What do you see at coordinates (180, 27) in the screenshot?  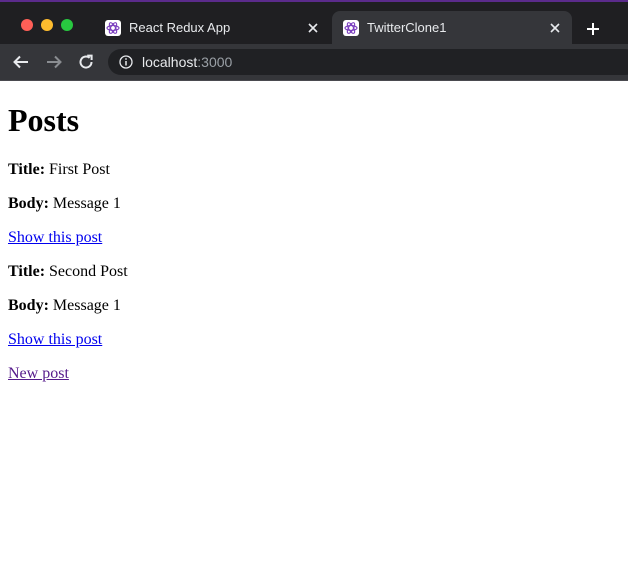 I see `tab-title: React Redux App` at bounding box center [180, 27].